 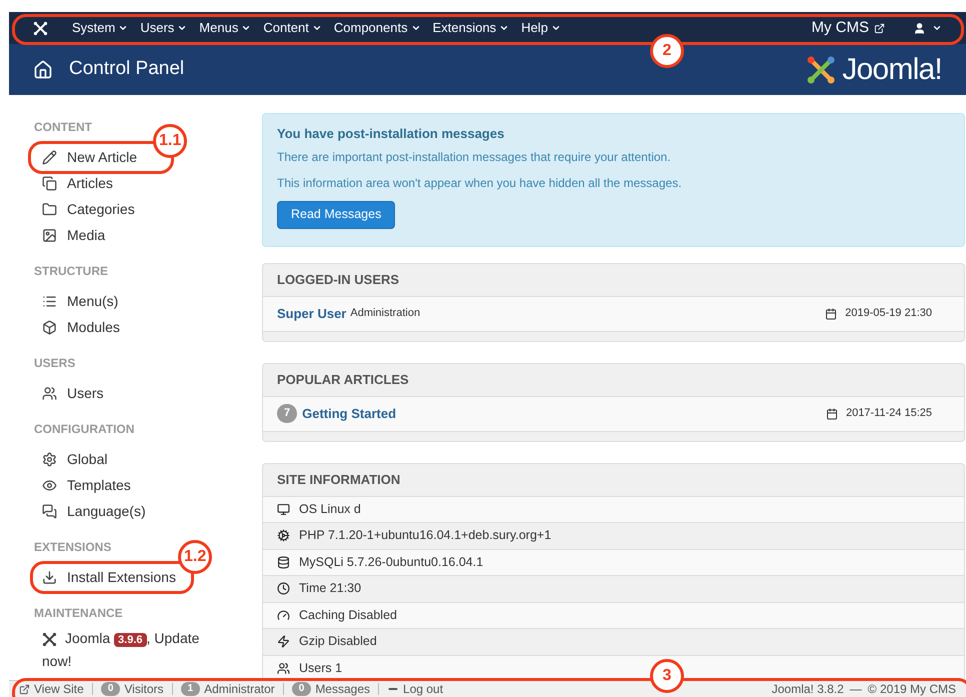 I want to click on annotation-badge: 1.1, so click(x=170, y=141).